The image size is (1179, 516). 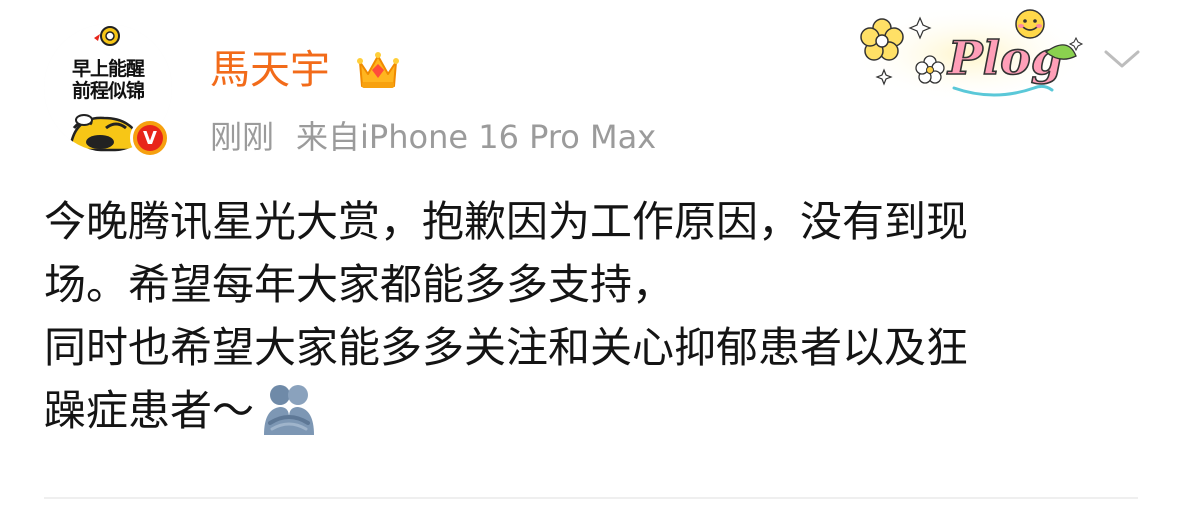 I want to click on avatar-text-line1: 早上能醒, so click(x=108, y=69).